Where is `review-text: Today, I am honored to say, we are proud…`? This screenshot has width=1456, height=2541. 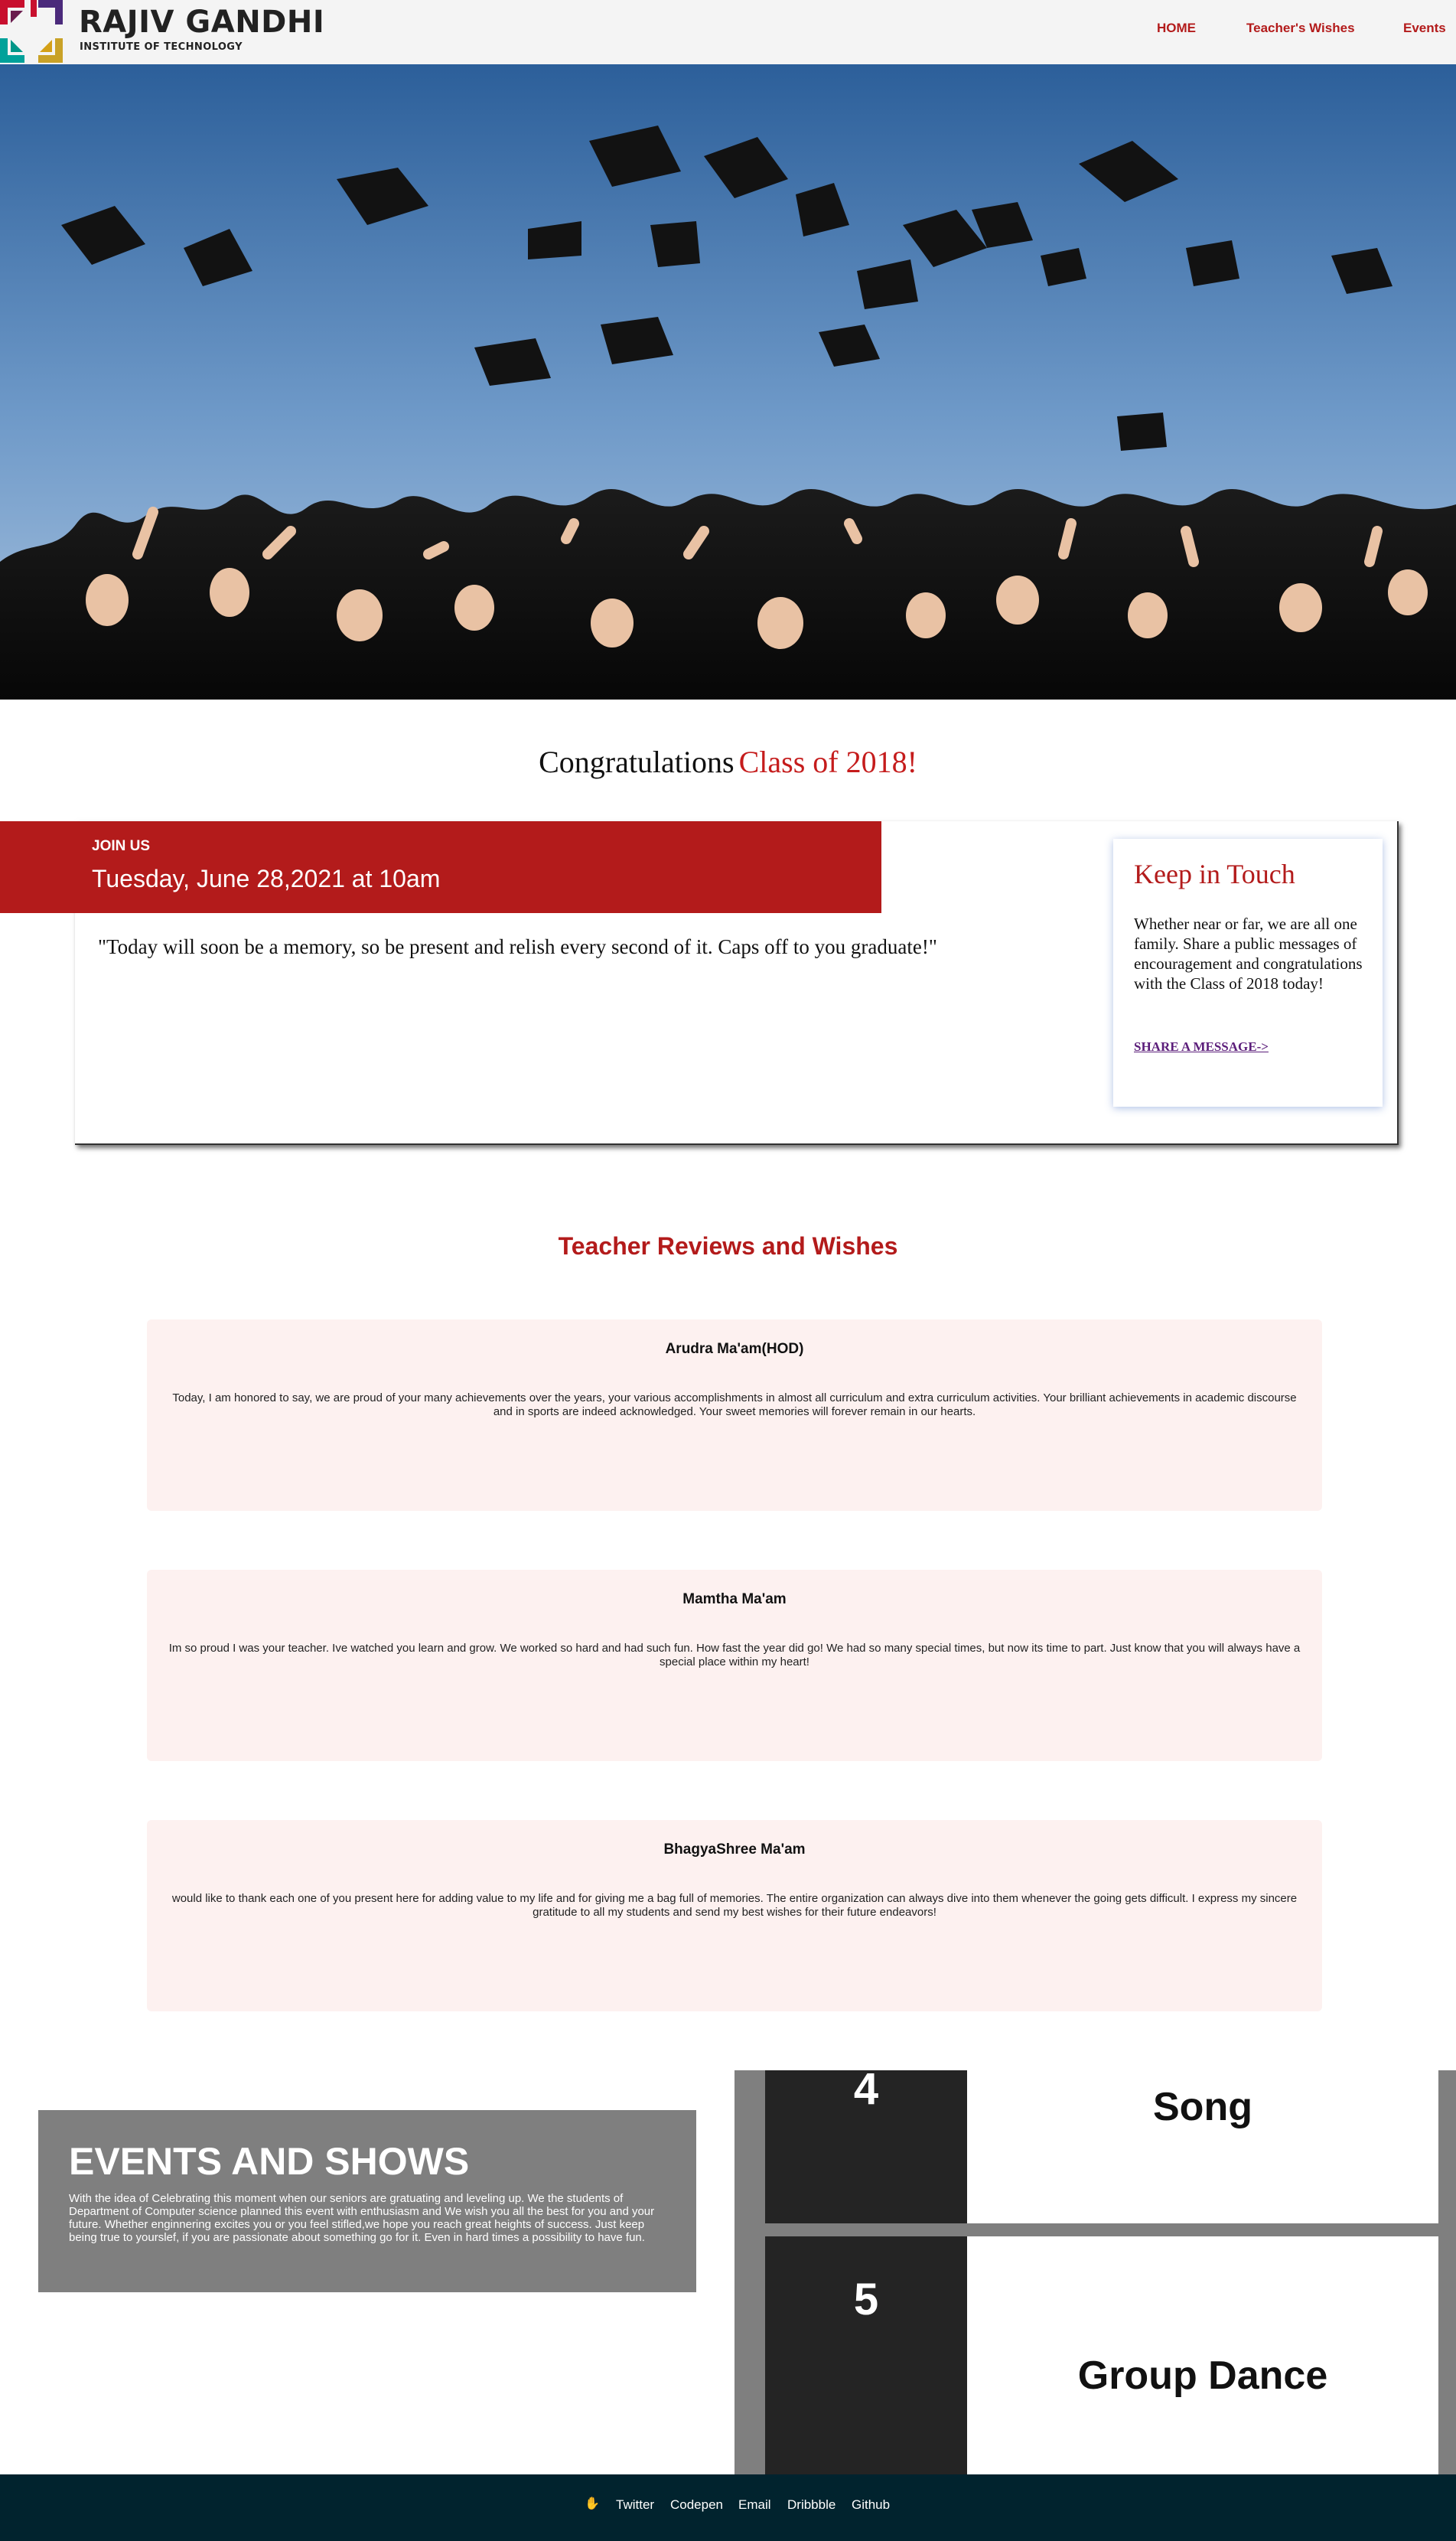
review-text: Today, I am honored to say, we are proud… is located at coordinates (734, 1404).